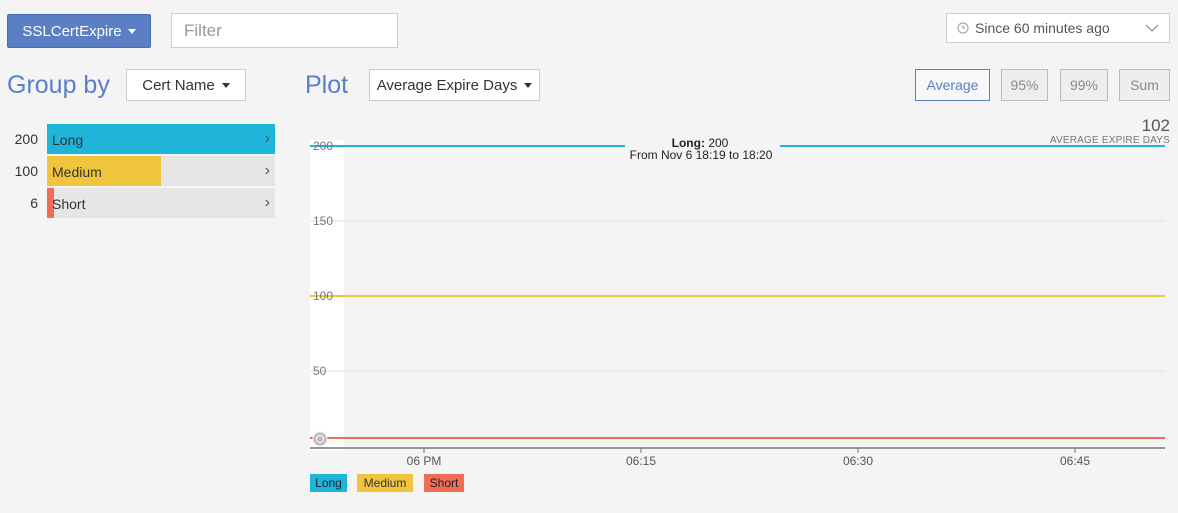 This screenshot has height=513, width=1178. What do you see at coordinates (424, 461) in the screenshot?
I see `x-tick-label: 06 PM` at bounding box center [424, 461].